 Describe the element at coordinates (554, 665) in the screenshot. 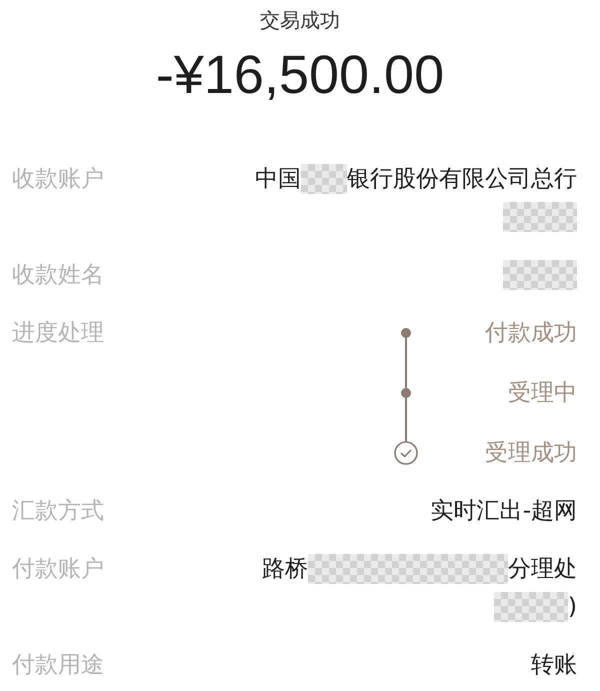

I see `field-value: 转账` at that location.